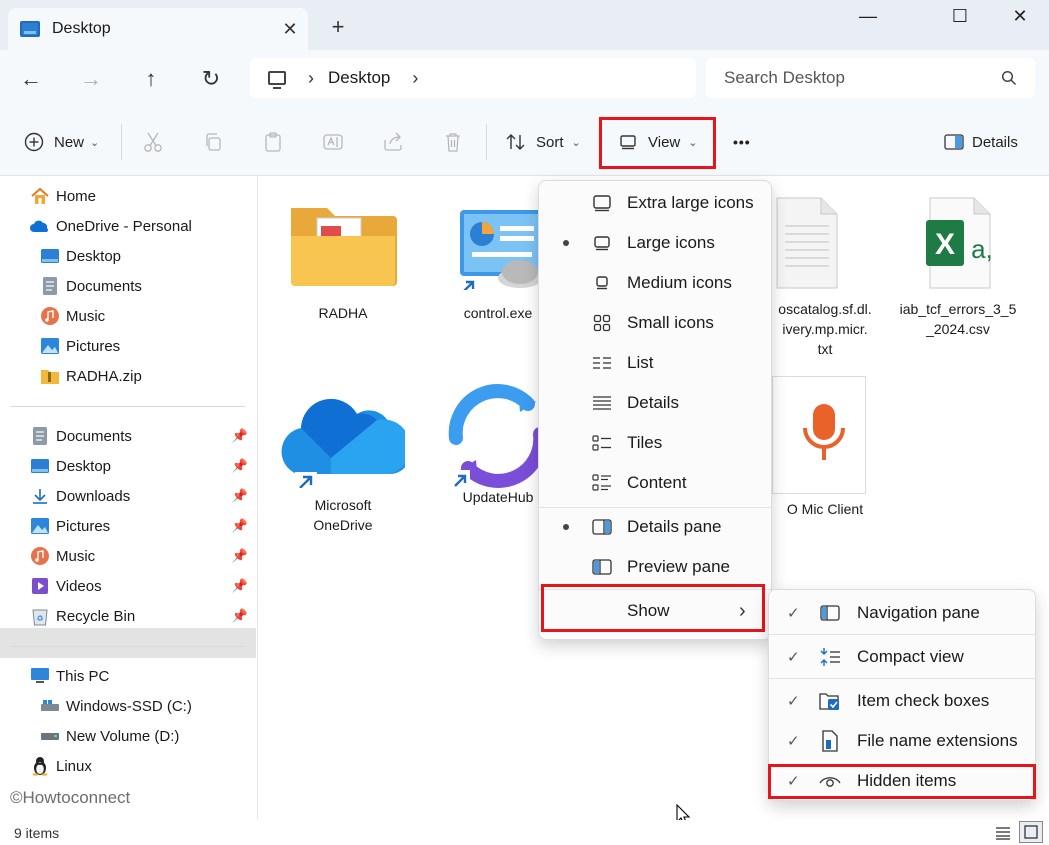 The width and height of the screenshot is (1049, 845). What do you see at coordinates (91, 376) in the screenshot?
I see `sidebar-item-radha-zip: RADHA.zip` at bounding box center [91, 376].